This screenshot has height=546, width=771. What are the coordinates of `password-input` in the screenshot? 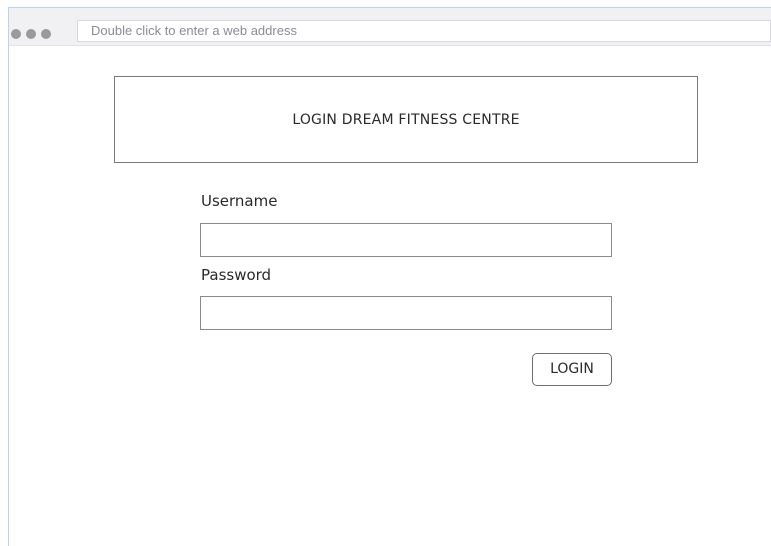 It's located at (406, 313).